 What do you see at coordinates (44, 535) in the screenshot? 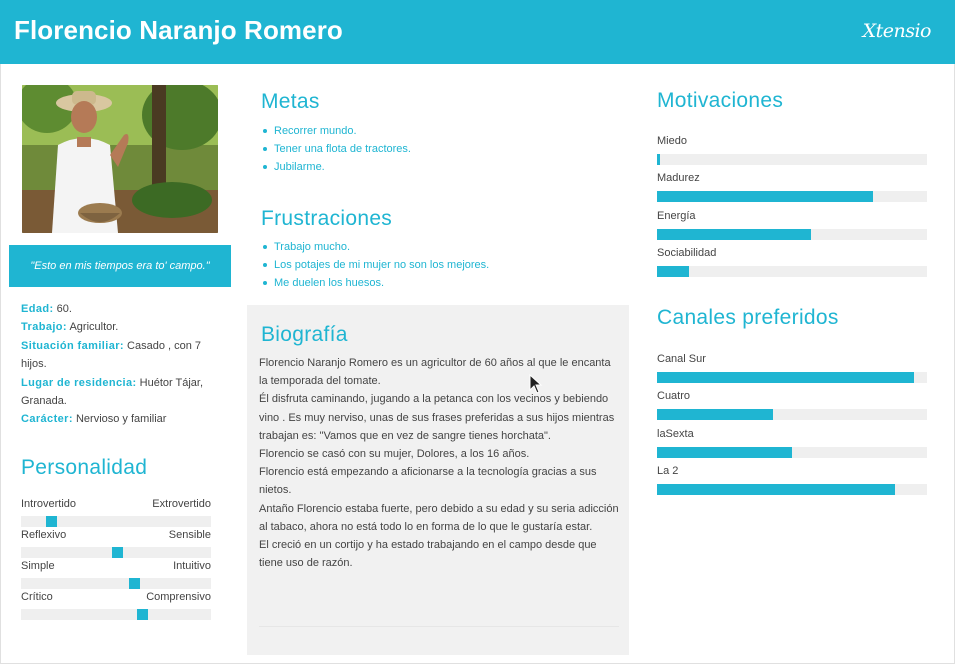
I see `trait-left-label: Reflexivo` at bounding box center [44, 535].